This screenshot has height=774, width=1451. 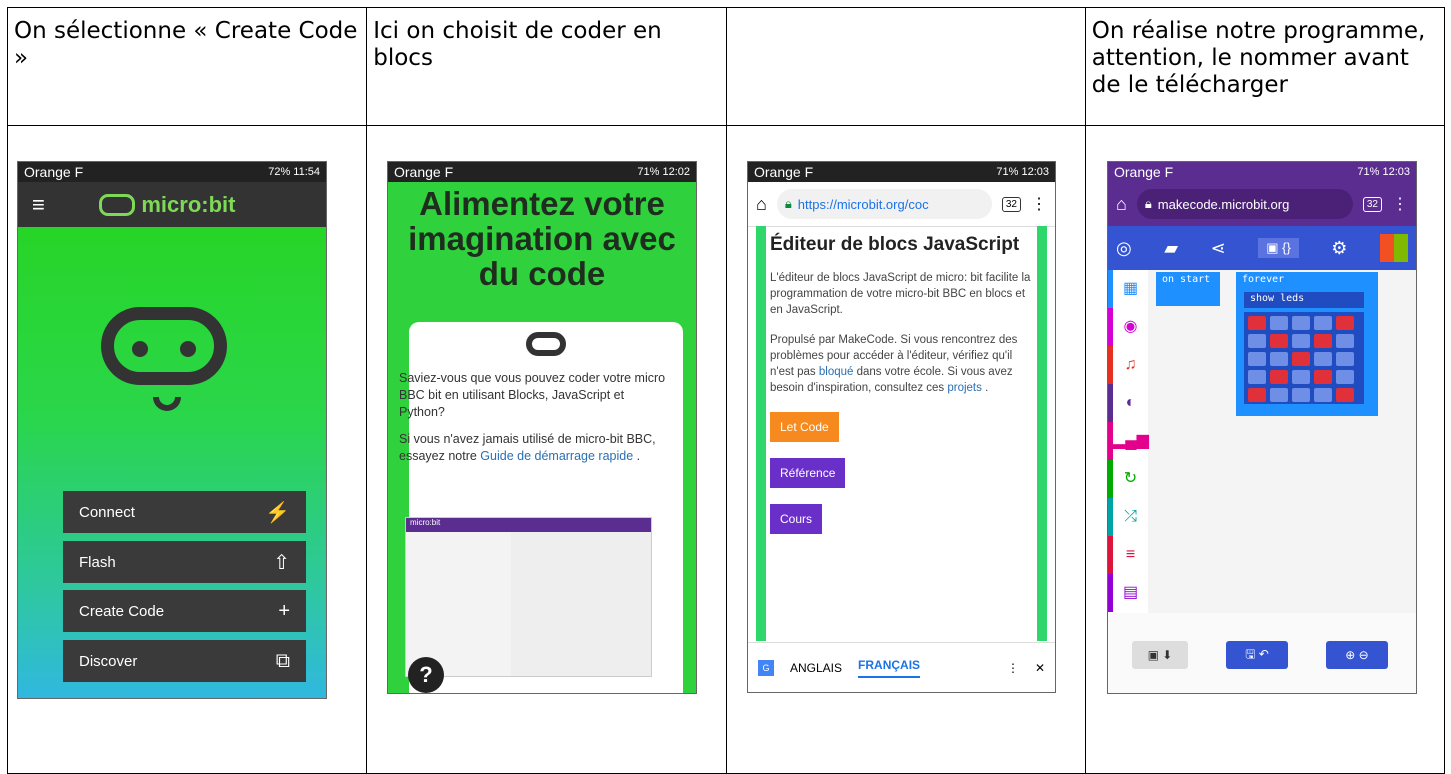 I want to click on basic-category-icon: ▦, so click(x=1128, y=289).